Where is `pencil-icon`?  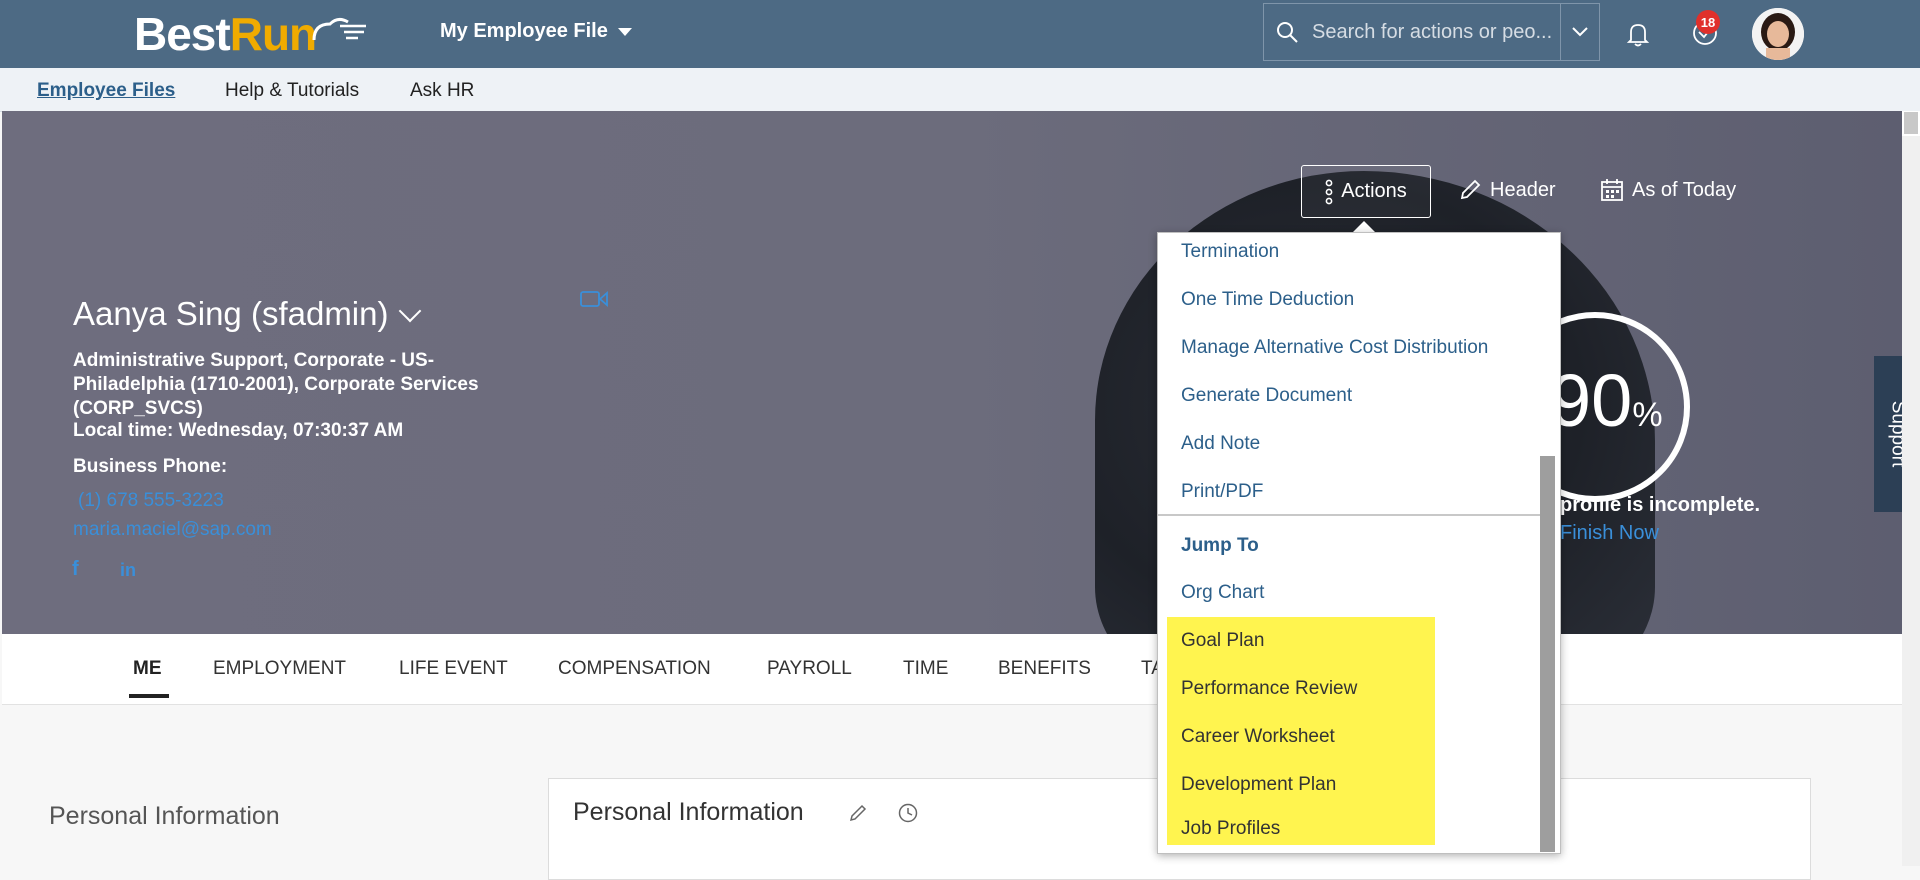
pencil-icon is located at coordinates (1470, 189).